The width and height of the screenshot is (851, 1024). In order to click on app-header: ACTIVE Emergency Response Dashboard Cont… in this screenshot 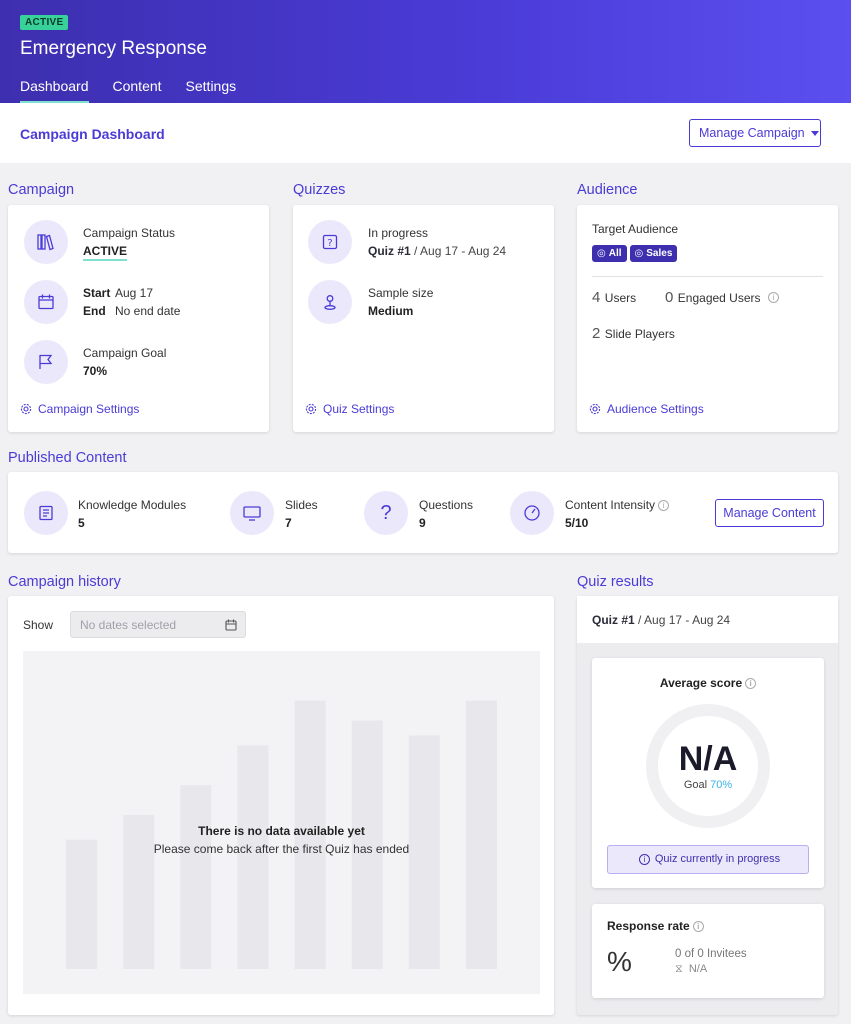, I will do `click(425, 51)`.